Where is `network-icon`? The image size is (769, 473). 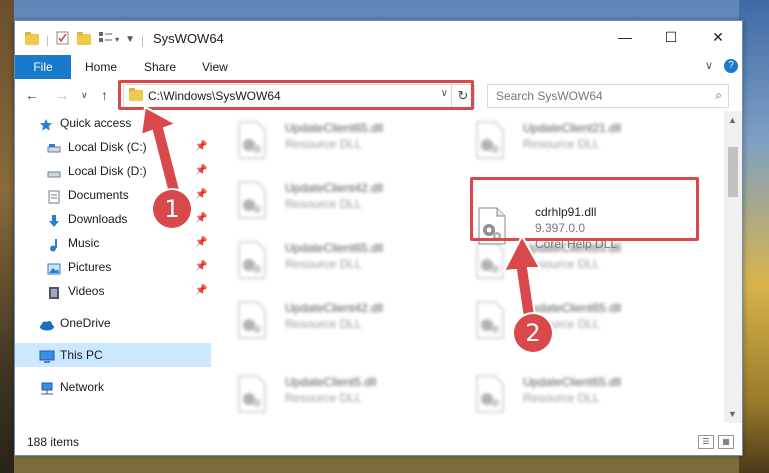
network-icon is located at coordinates (46, 387).